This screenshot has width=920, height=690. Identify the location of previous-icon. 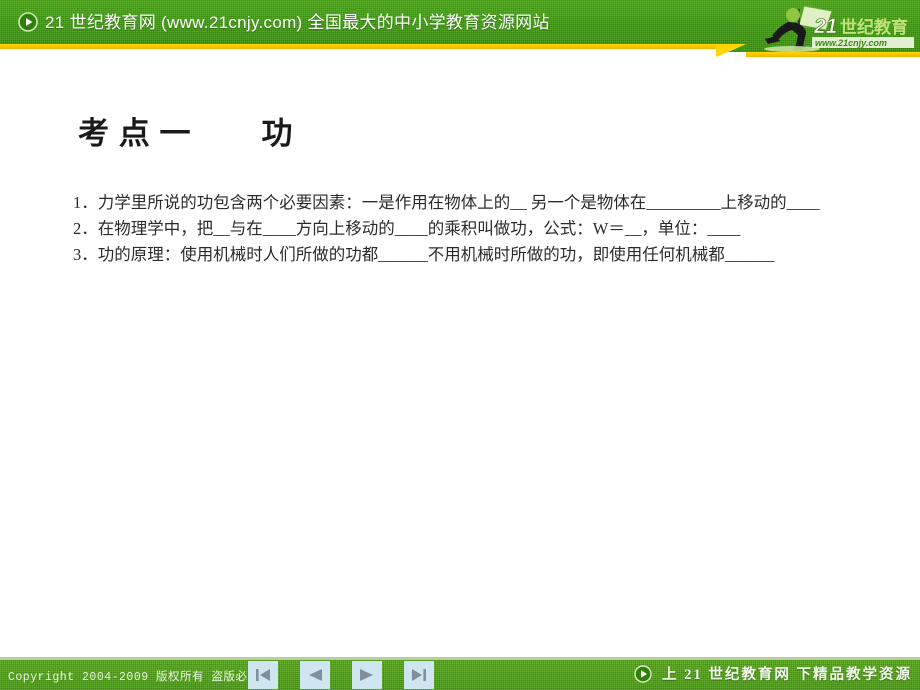
(315, 675).